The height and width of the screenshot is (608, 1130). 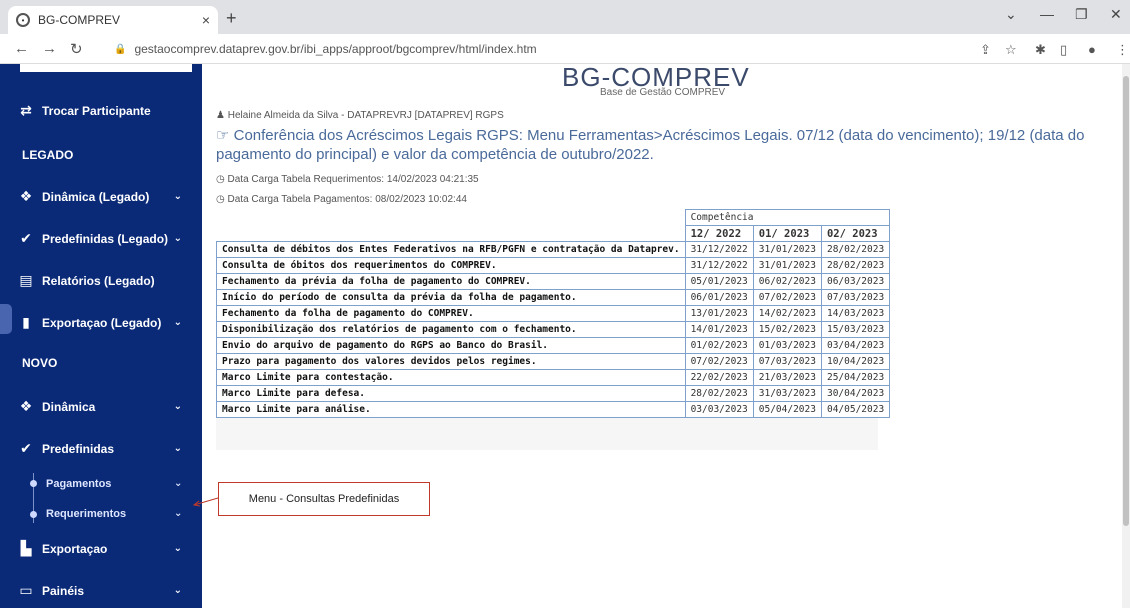 What do you see at coordinates (787, 265) in the screenshot?
I see `date-cell: 31/01/2023` at bounding box center [787, 265].